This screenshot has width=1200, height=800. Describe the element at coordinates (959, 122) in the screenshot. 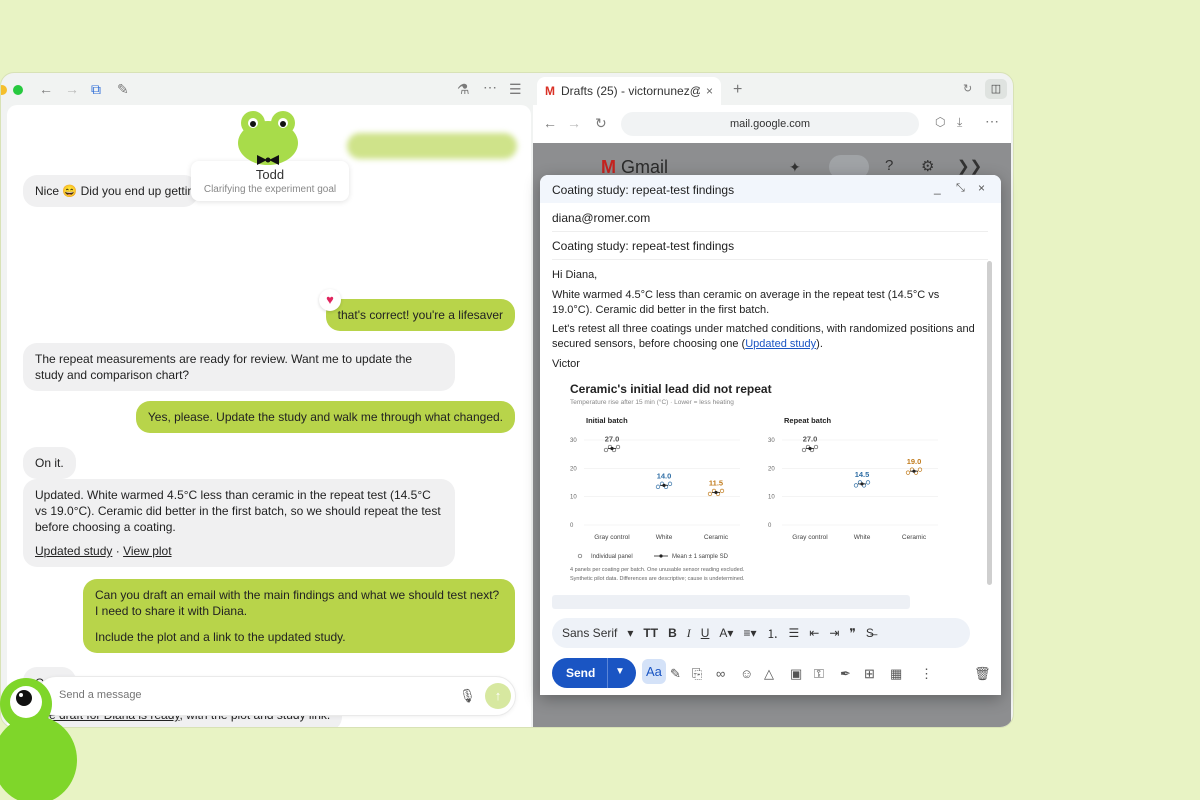

I see `download-icon: ⤓` at that location.